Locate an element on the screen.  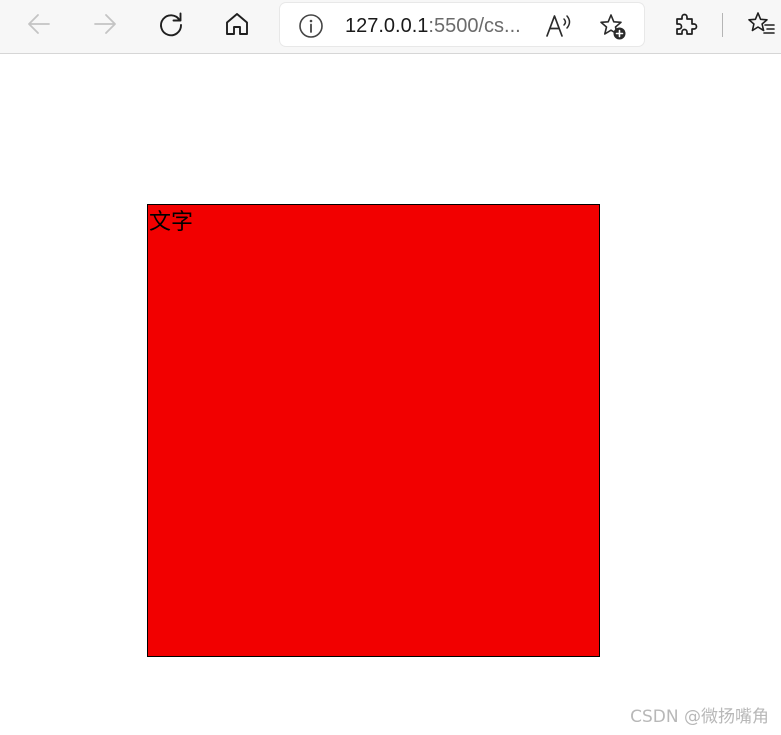
back-button is located at coordinates (39, 24).